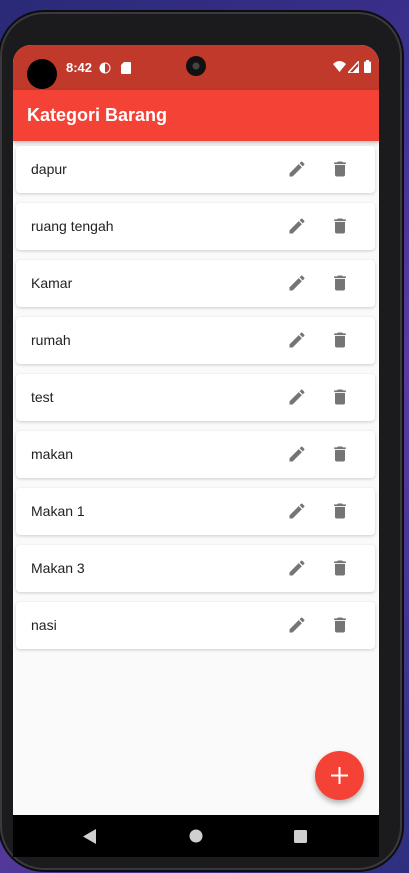 This screenshot has height=873, width=409. Describe the element at coordinates (58, 511) in the screenshot. I see `category-name: Makan 1` at that location.